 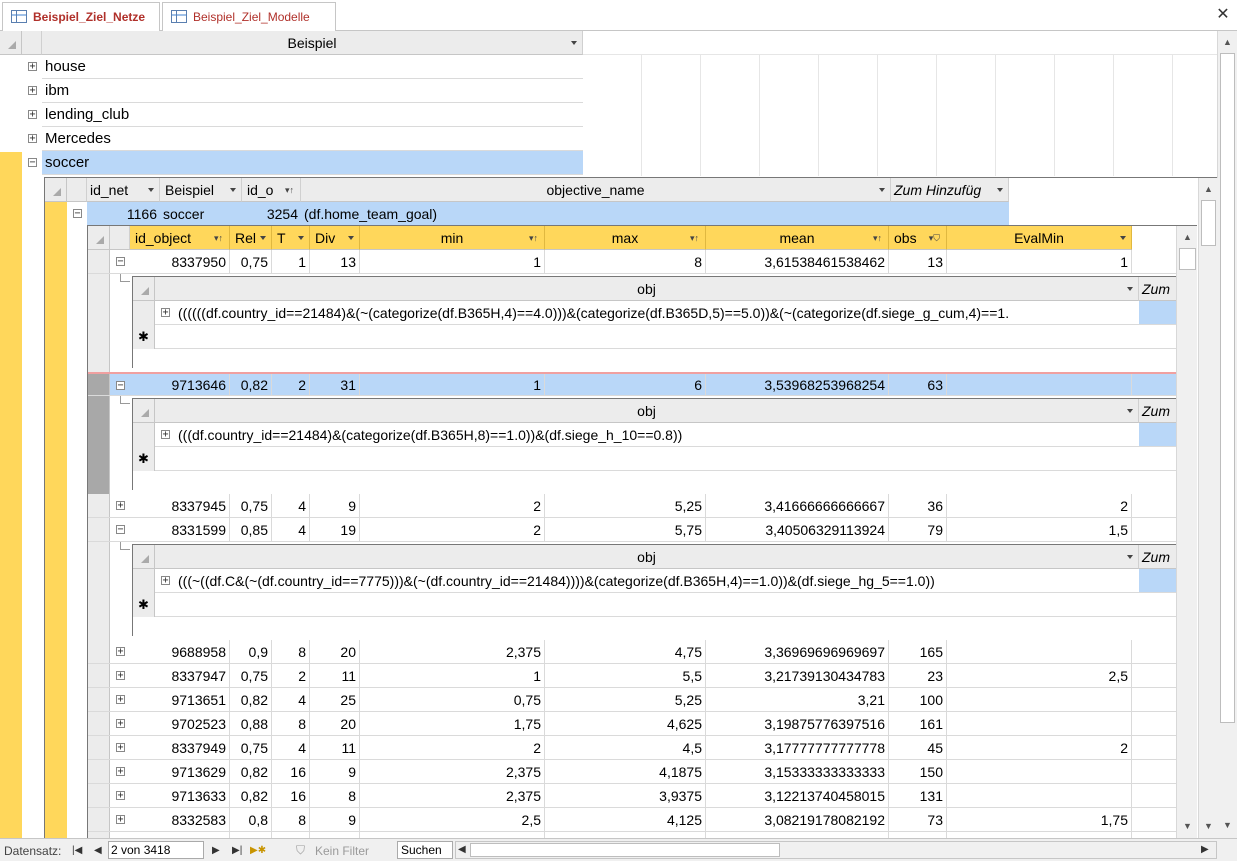 I want to click on cell-max: 5,75, so click(x=625, y=529).